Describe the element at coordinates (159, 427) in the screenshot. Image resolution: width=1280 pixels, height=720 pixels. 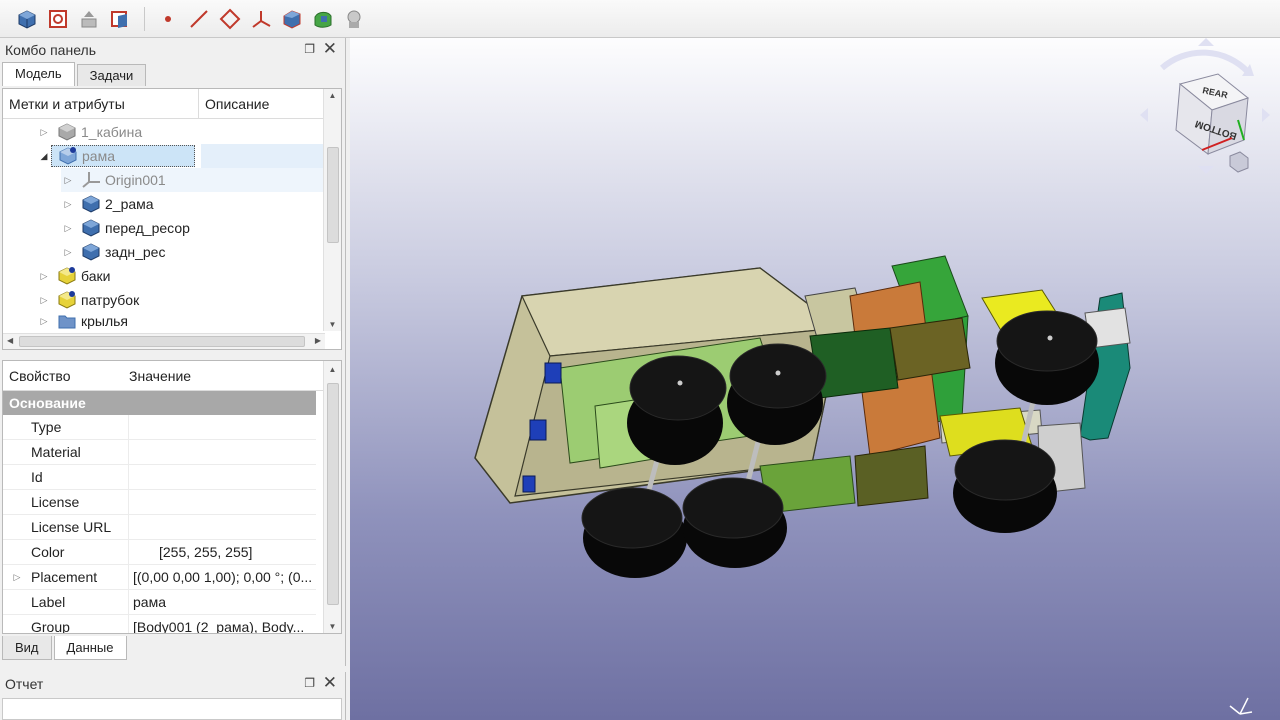
I see `property-row: Type` at that location.